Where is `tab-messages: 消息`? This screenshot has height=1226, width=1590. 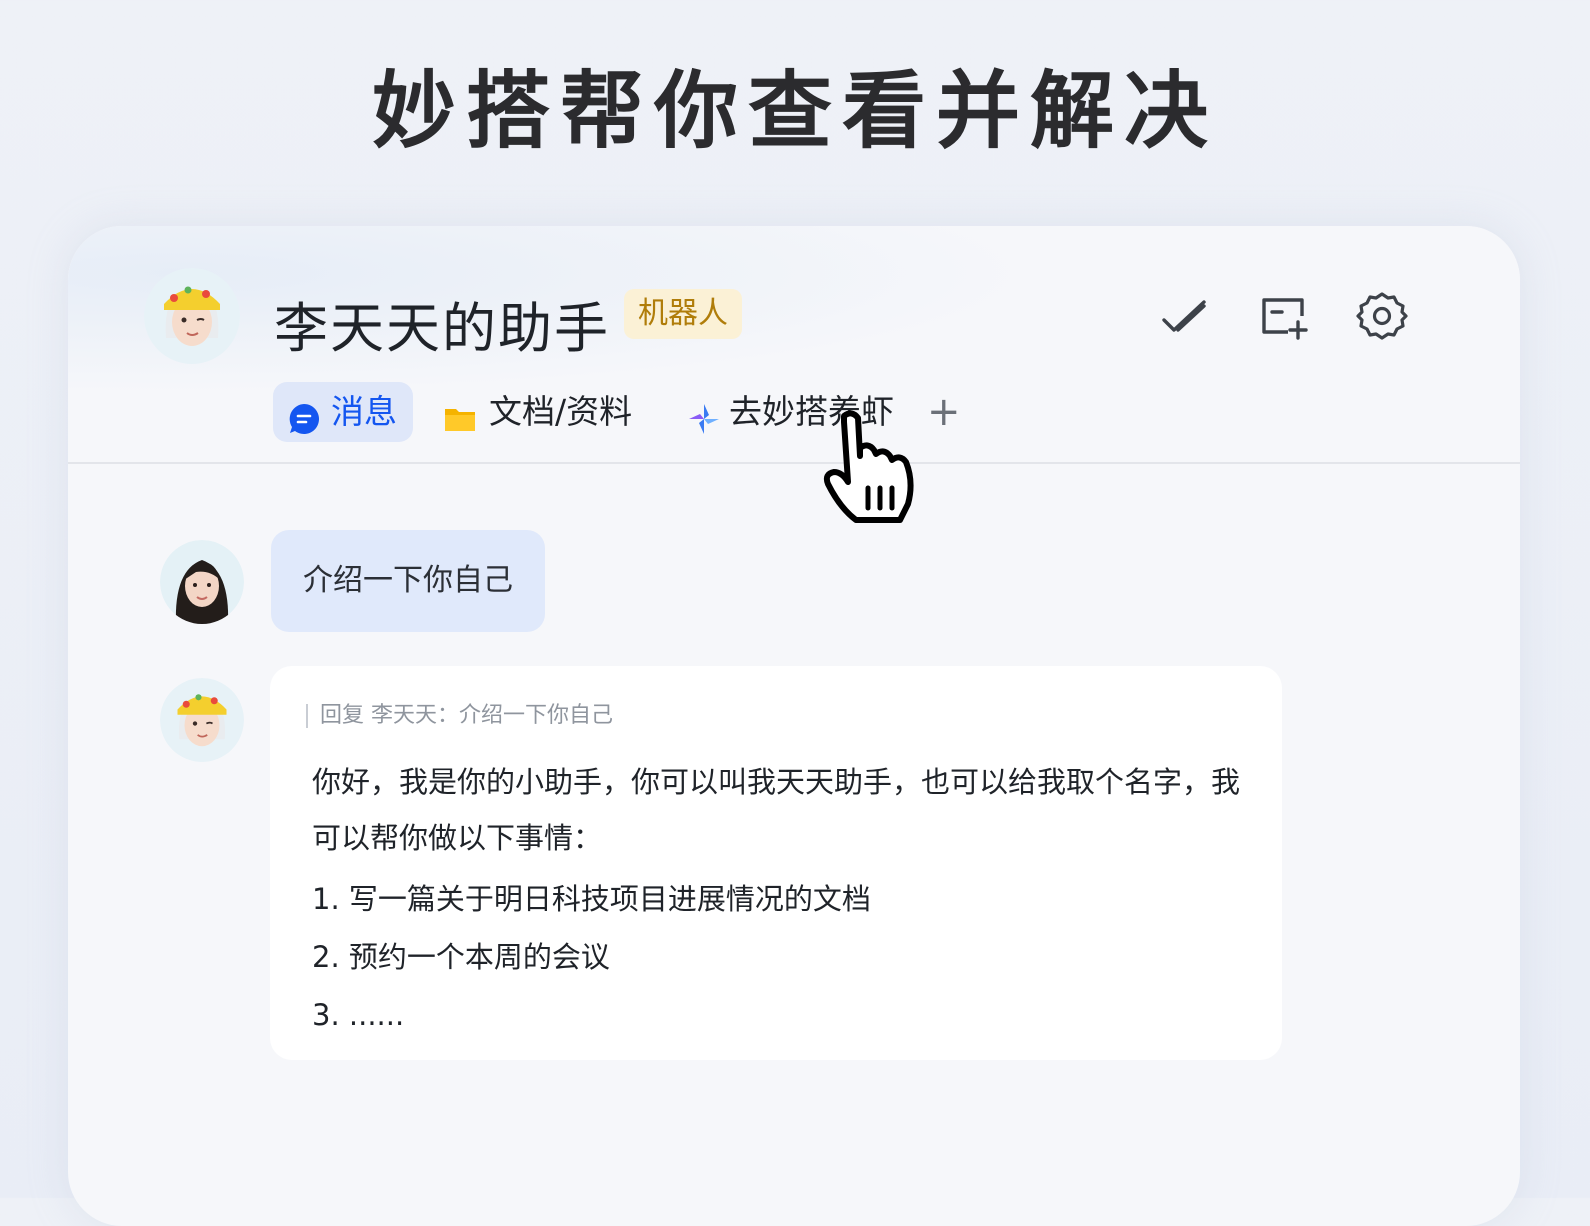 tab-messages: 消息 is located at coordinates (343, 412).